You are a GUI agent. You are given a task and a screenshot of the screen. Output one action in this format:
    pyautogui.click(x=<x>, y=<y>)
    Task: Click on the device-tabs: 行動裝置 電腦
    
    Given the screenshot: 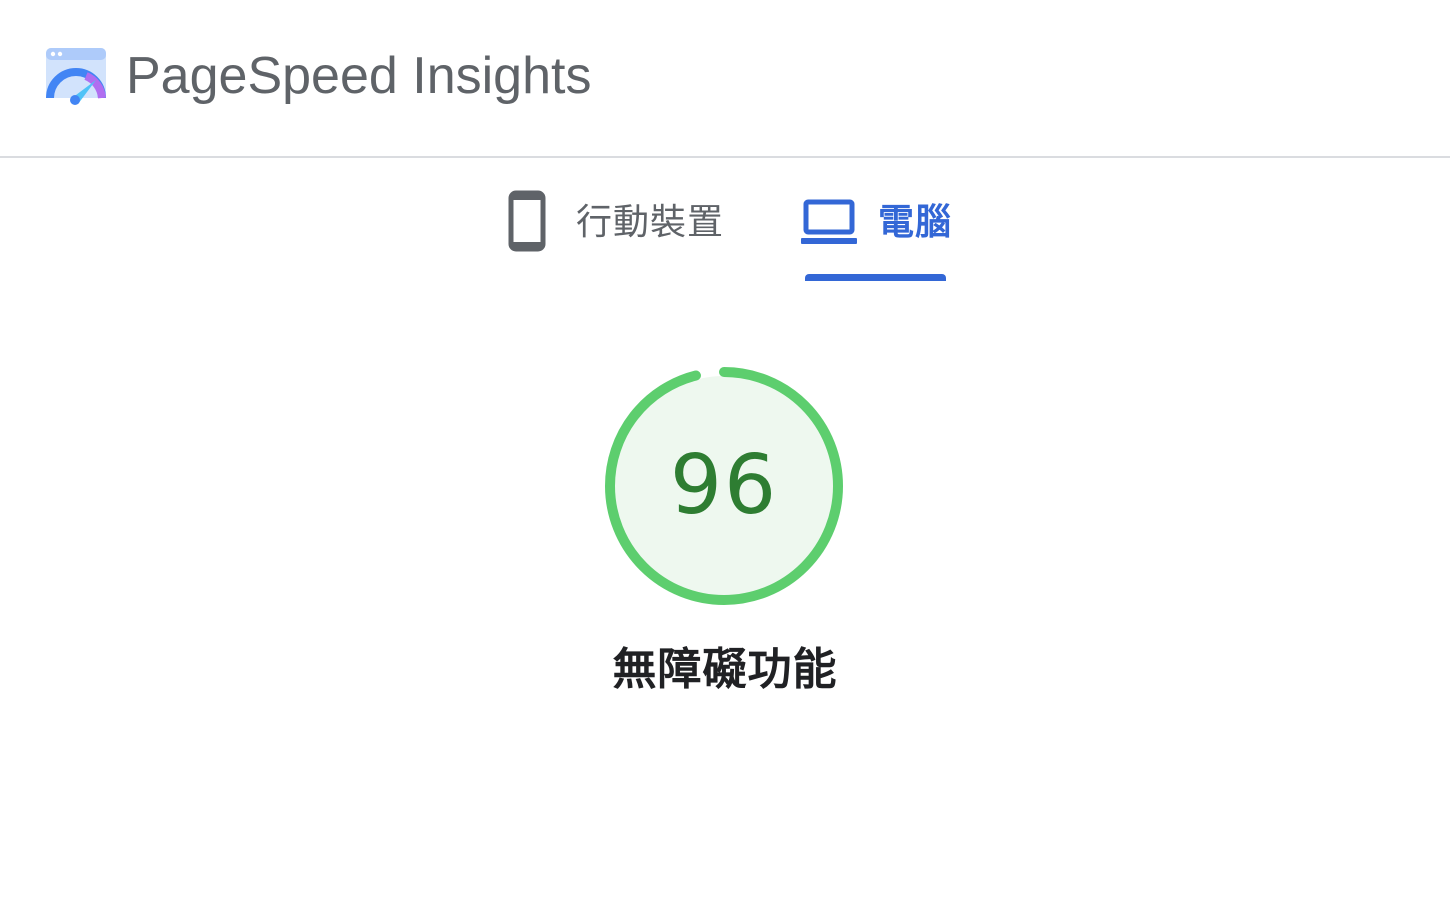 What is the action you would take?
    pyautogui.click(x=725, y=222)
    